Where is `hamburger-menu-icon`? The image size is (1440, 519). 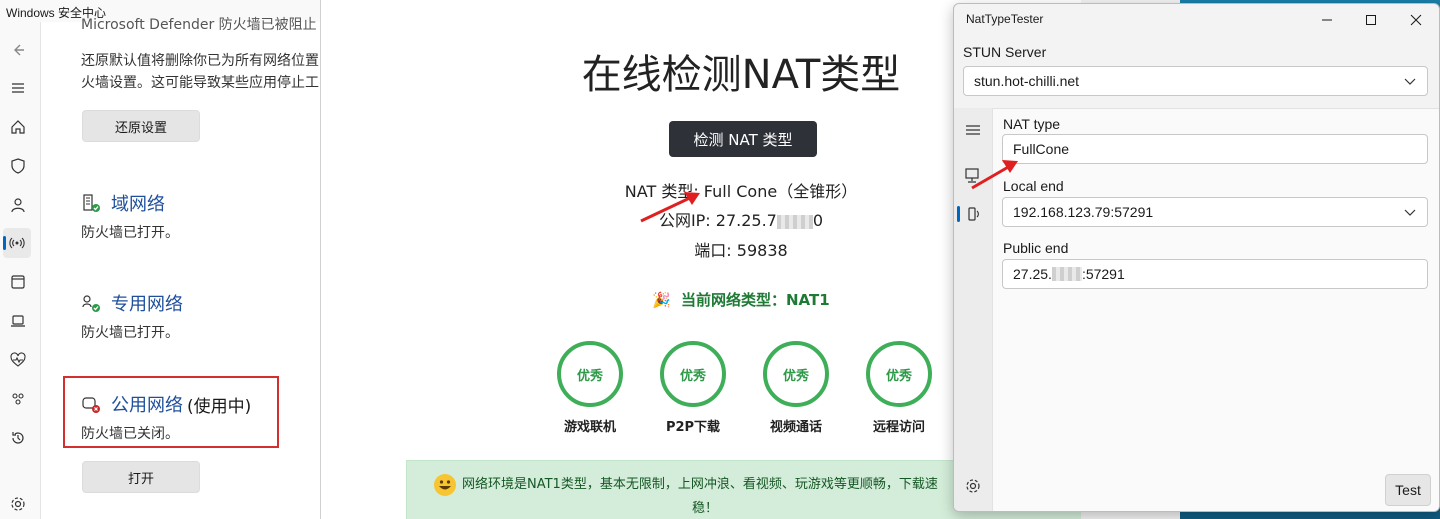 hamburger-menu-icon is located at coordinates (973, 130).